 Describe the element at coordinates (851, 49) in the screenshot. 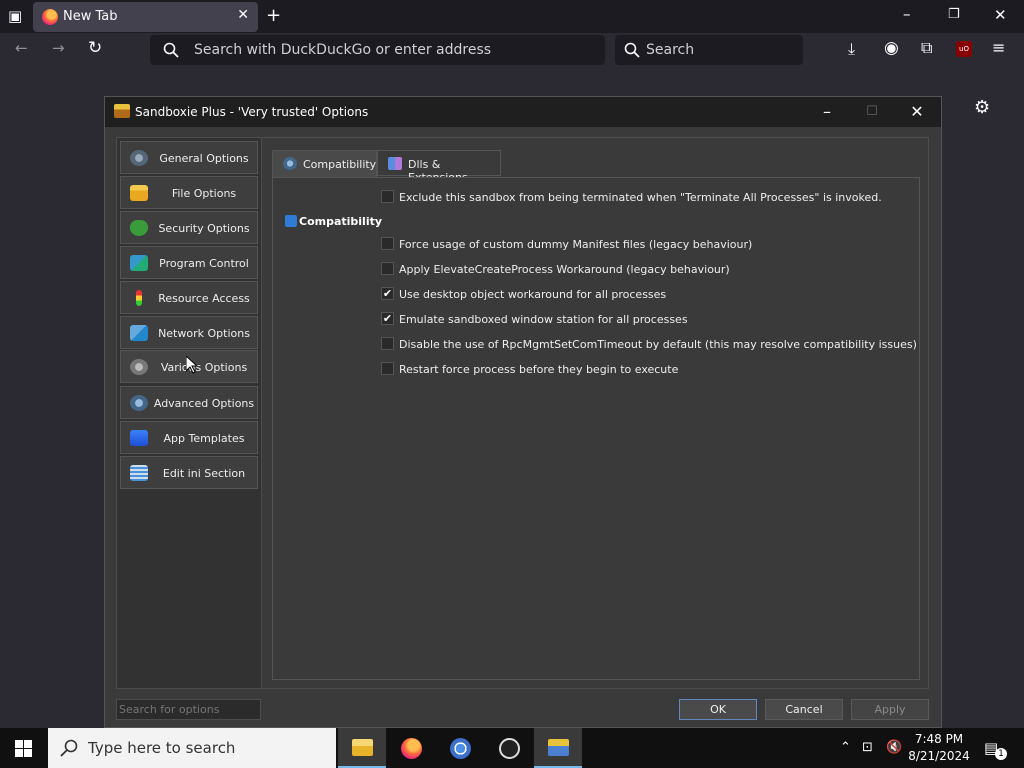

I see `downloads-icon: ⤓` at that location.